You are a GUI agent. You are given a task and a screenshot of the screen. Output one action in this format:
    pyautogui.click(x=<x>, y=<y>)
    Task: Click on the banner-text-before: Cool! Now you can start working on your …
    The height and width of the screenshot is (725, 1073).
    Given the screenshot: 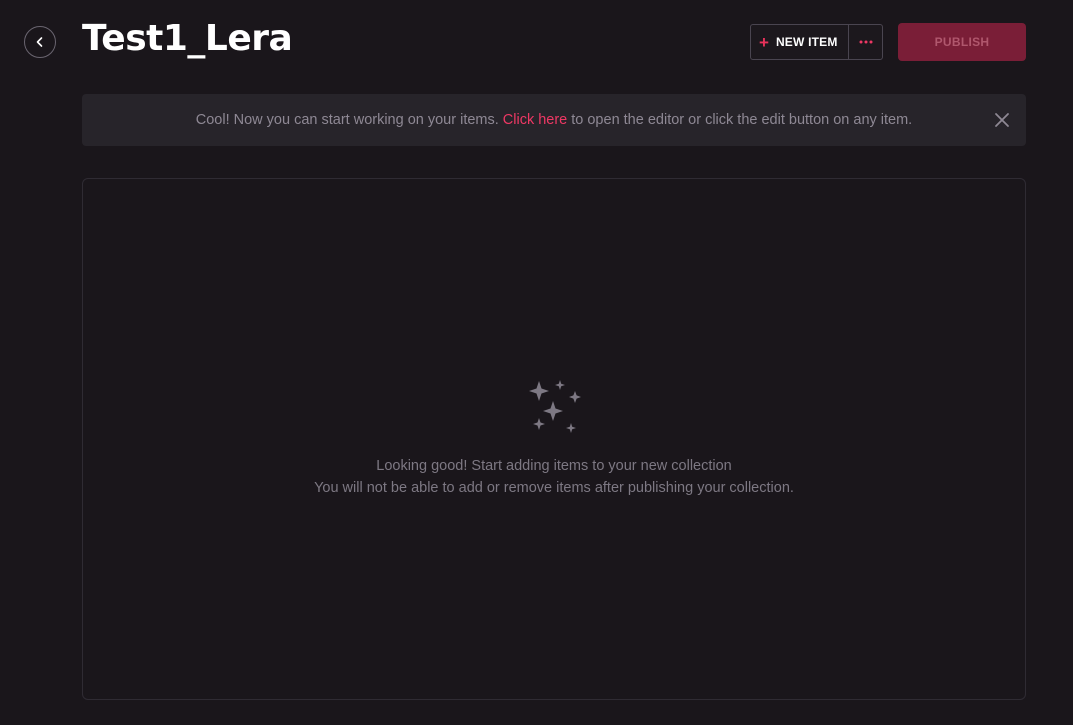 What is the action you would take?
    pyautogui.click(x=347, y=120)
    